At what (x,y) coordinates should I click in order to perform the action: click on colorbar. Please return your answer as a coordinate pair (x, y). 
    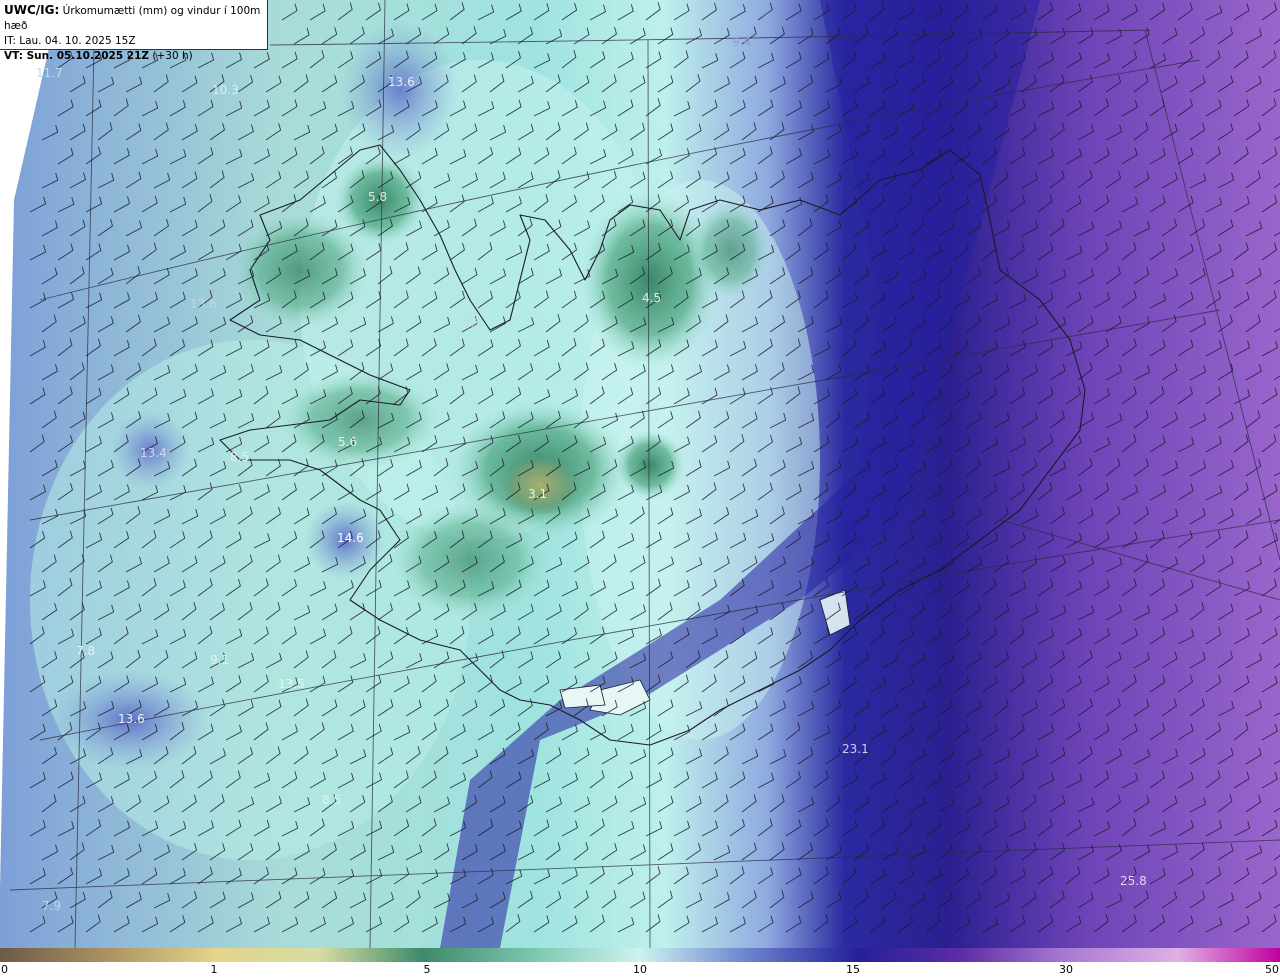
    Looking at the image, I should click on (640, 955).